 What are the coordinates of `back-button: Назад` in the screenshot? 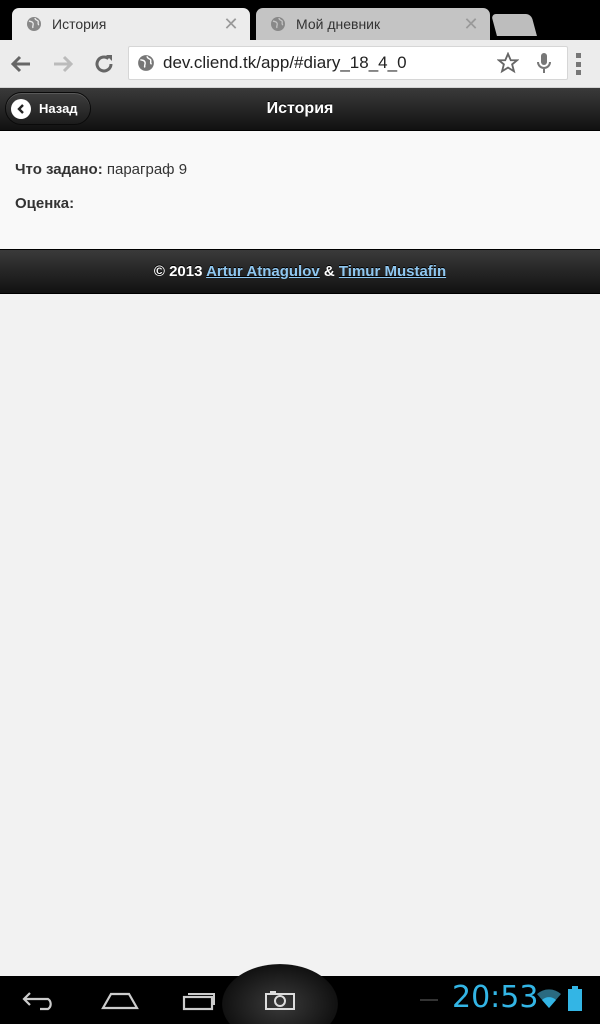 It's located at (48, 108).